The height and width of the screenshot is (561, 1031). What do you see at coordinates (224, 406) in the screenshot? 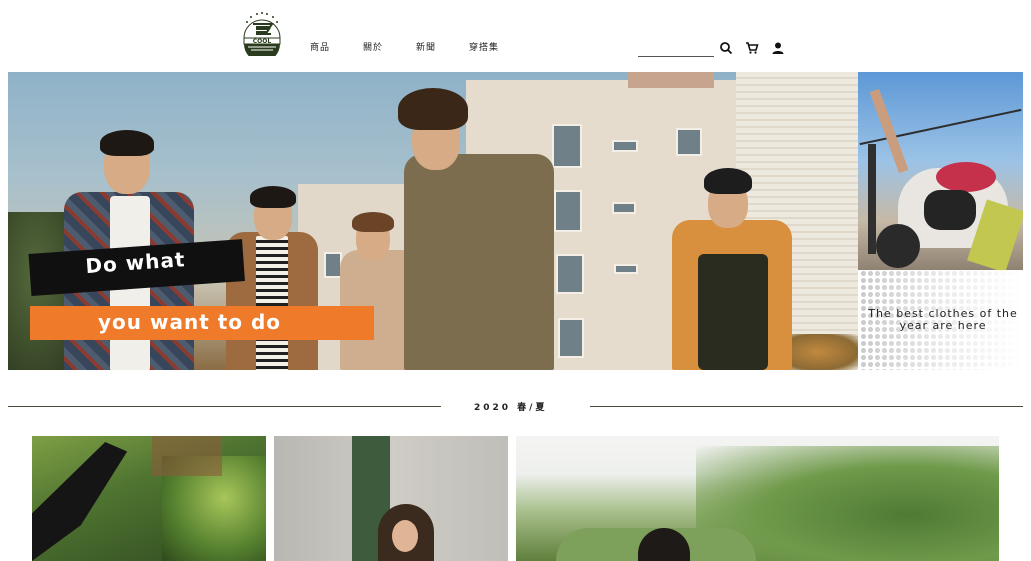
I see `divider-line-left` at bounding box center [224, 406].